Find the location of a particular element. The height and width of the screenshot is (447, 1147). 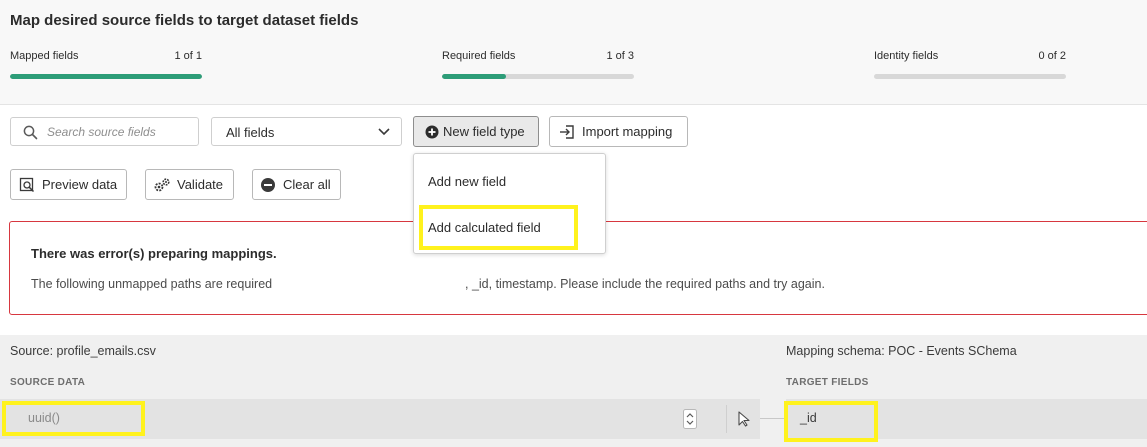

search-input is located at coordinates (122, 132).